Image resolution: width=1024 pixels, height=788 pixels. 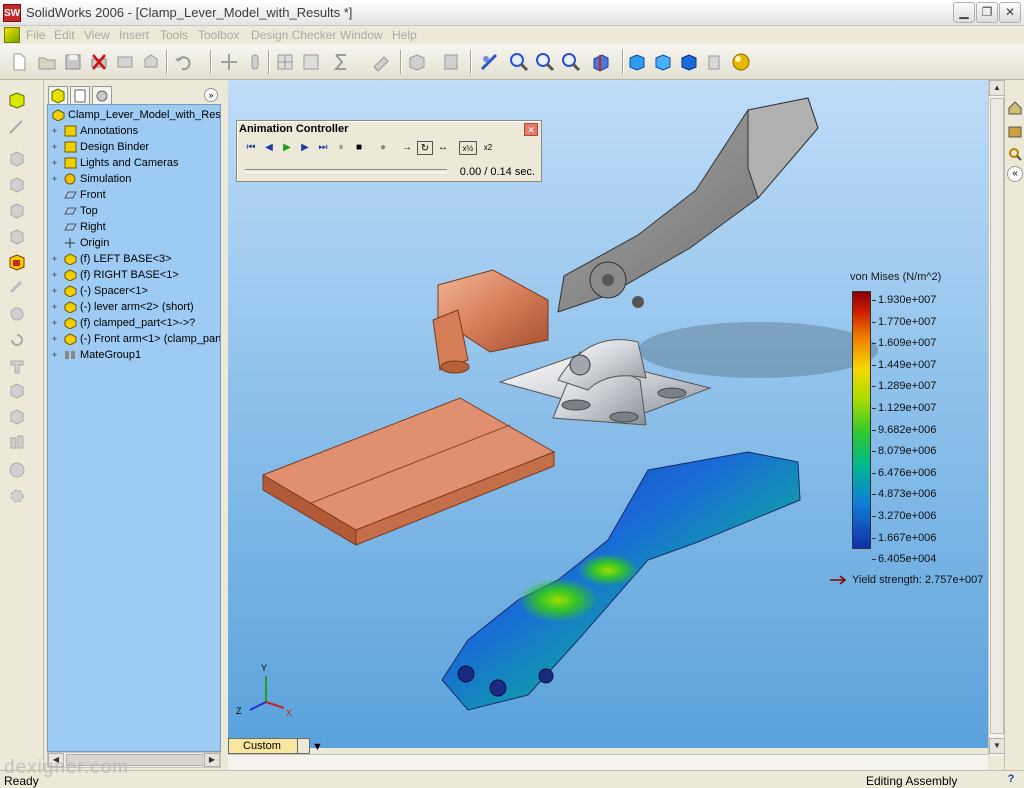 I want to click on view-configuration-combo: Custom ▼, so click(x=275, y=746).